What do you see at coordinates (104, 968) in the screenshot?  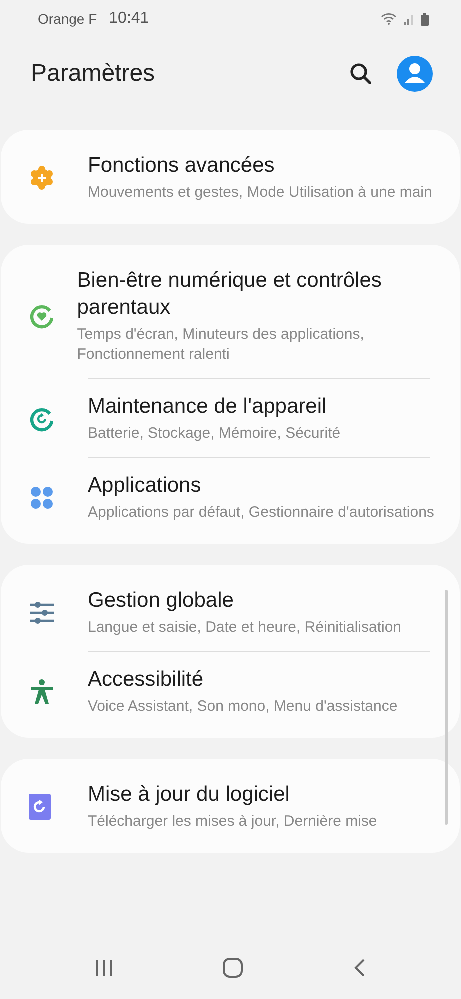 I see `recent-apps-icon` at bounding box center [104, 968].